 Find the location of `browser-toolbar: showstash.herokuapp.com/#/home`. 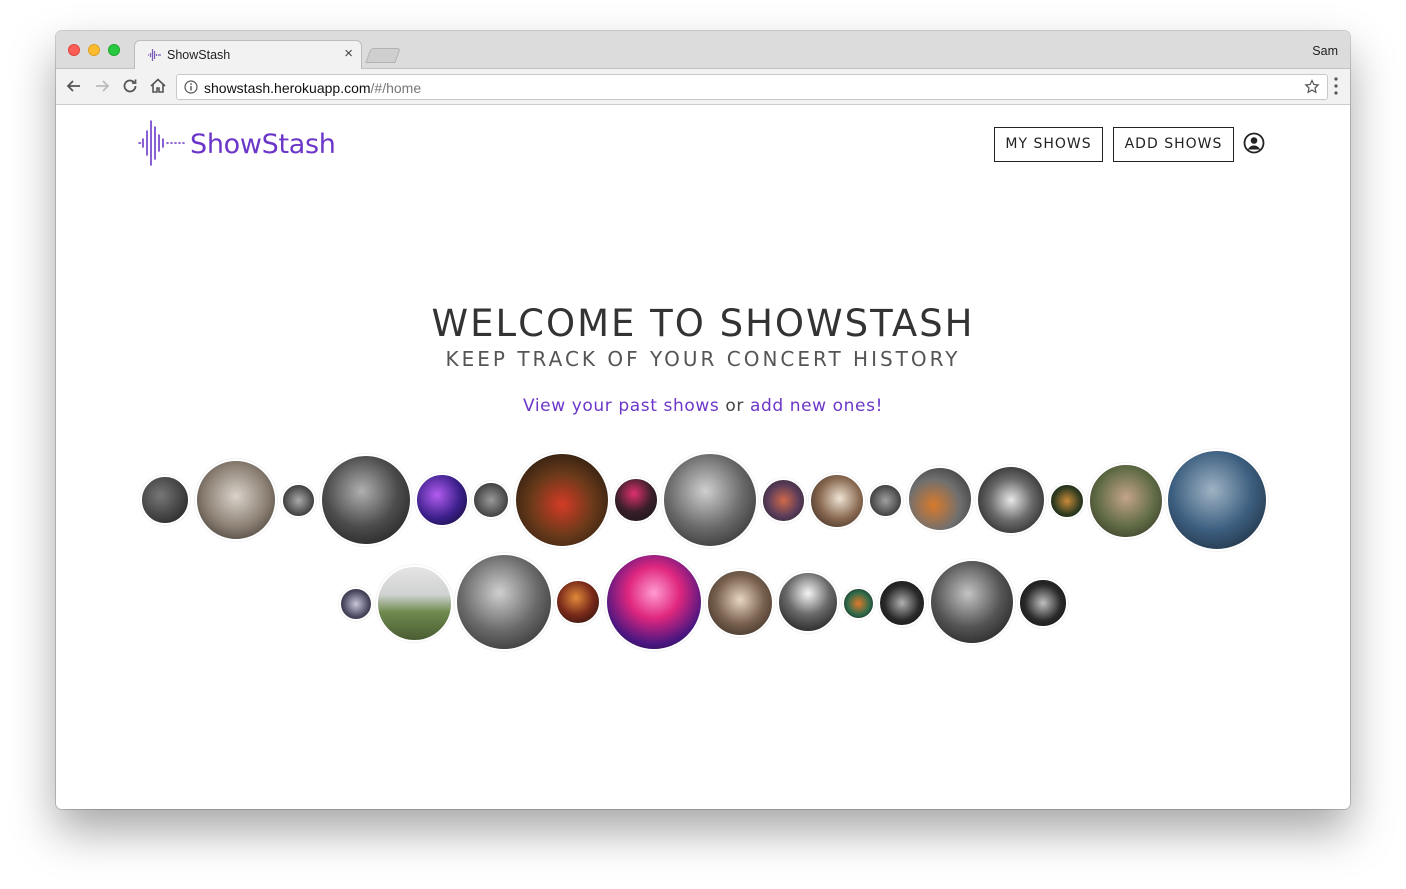

browser-toolbar: showstash.herokuapp.com/#/home is located at coordinates (703, 87).